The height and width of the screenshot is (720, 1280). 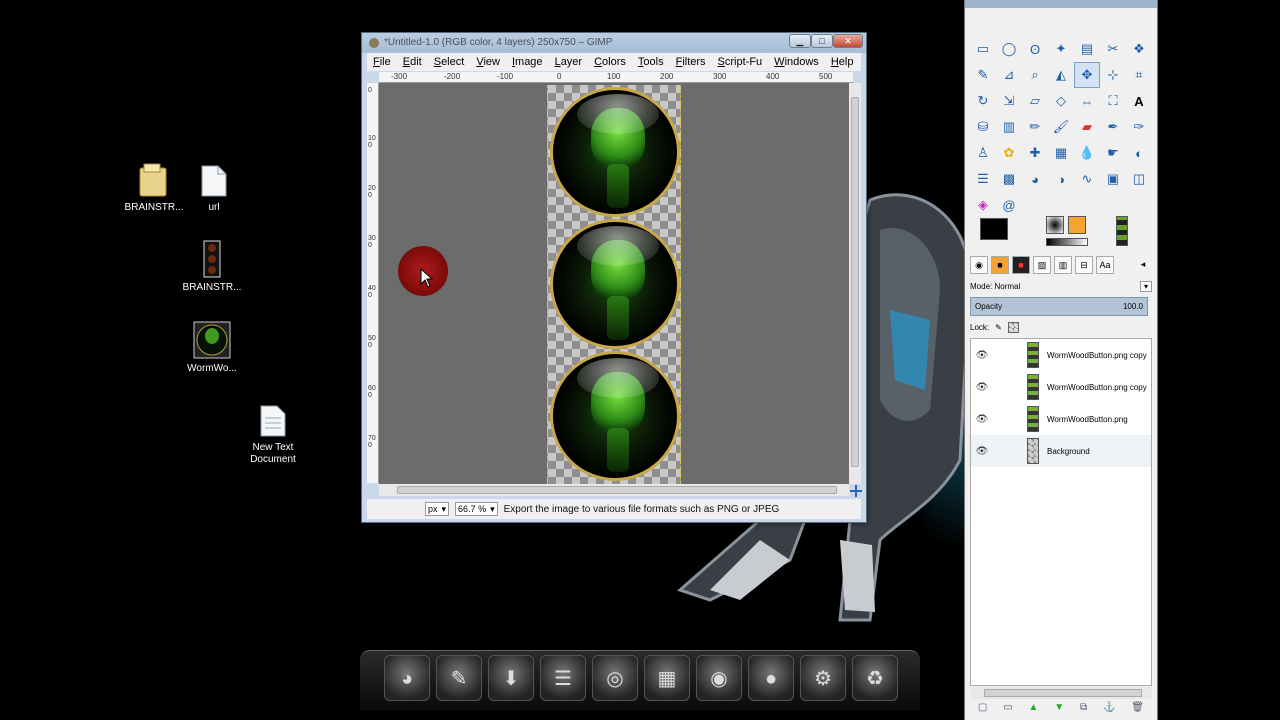 I want to click on free-select-tool-icon: ʘ, so click(x=1035, y=49).